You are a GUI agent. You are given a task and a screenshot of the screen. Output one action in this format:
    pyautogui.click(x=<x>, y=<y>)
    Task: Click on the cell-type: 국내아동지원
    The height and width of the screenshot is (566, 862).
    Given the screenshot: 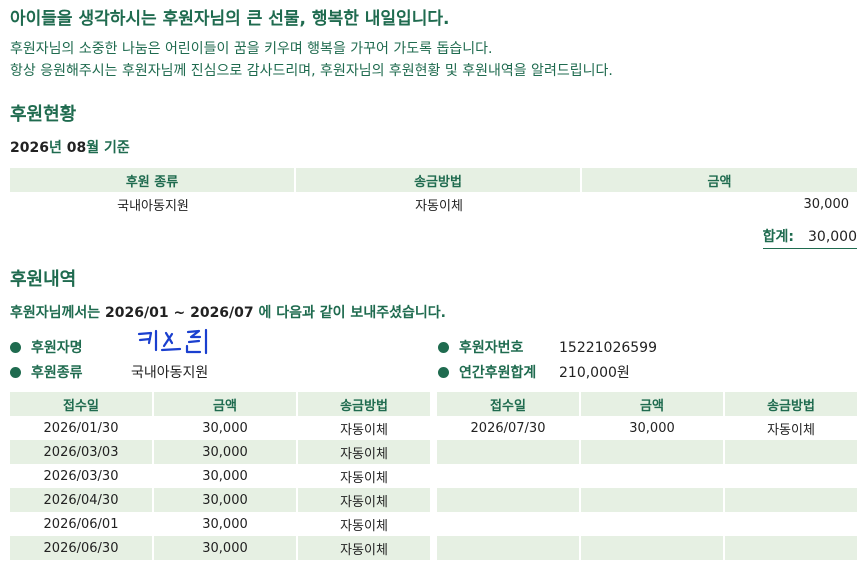 What is the action you would take?
    pyautogui.click(x=153, y=206)
    